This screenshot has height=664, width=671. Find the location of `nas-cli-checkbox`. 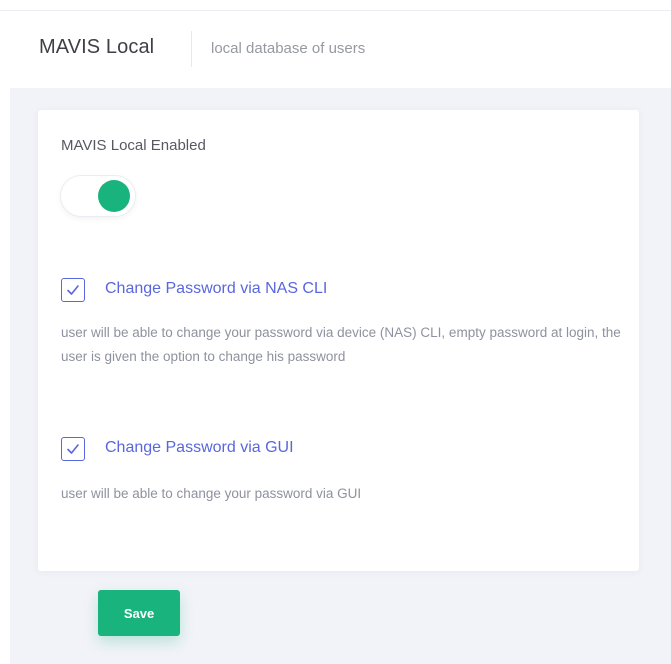

nas-cli-checkbox is located at coordinates (73, 290).